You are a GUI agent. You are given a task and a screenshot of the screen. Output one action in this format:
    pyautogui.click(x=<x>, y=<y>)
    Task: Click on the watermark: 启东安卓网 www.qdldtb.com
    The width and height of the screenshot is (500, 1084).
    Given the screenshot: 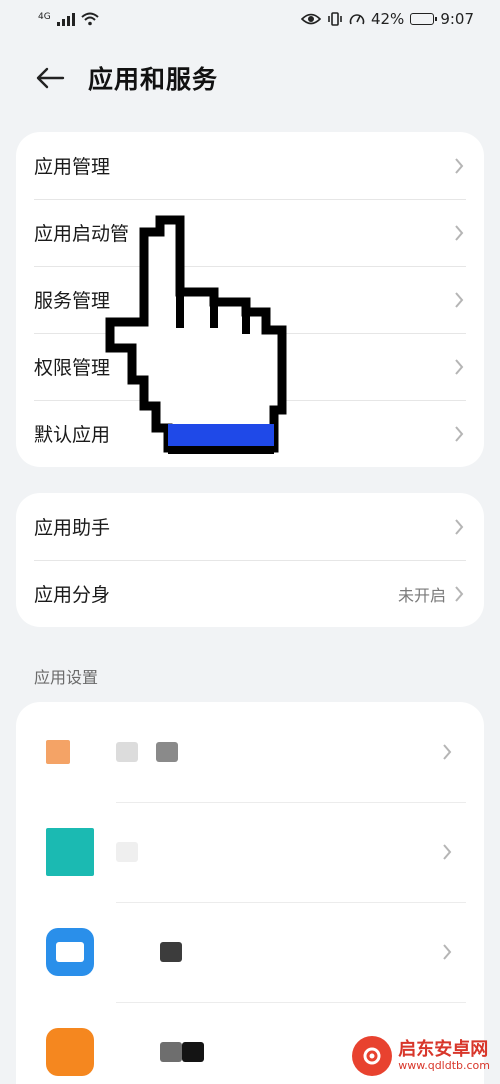 What is the action you would take?
    pyautogui.click(x=421, y=1056)
    